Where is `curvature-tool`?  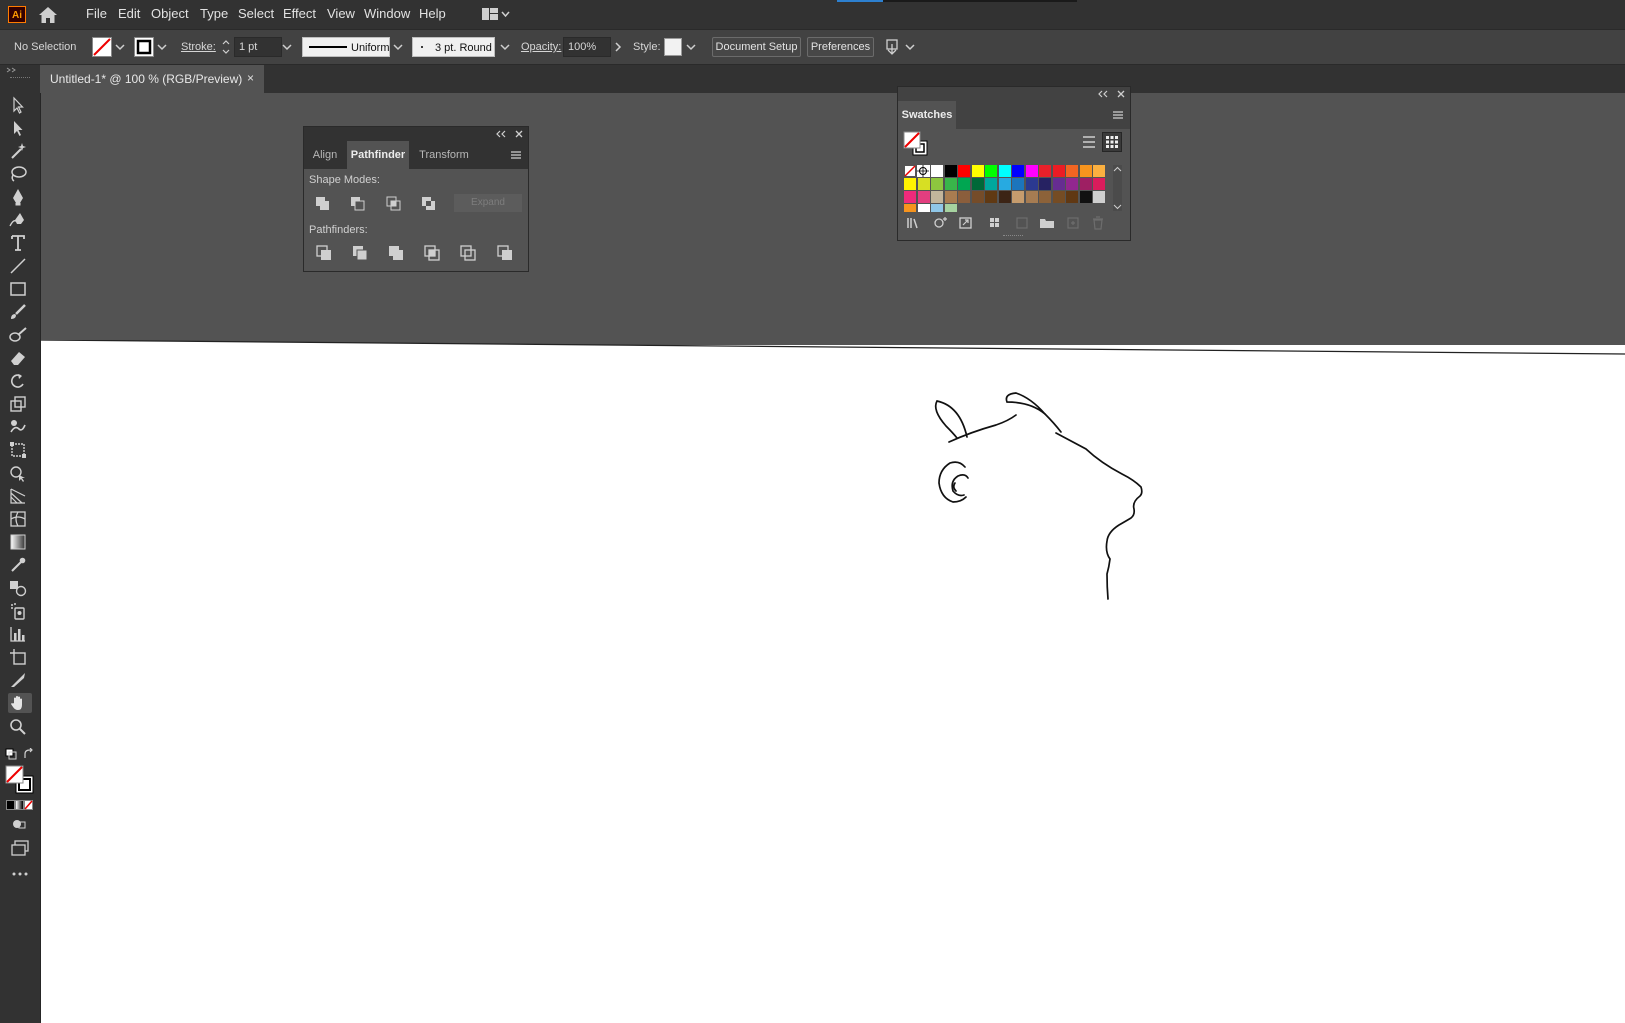 curvature-tool is located at coordinates (20, 220).